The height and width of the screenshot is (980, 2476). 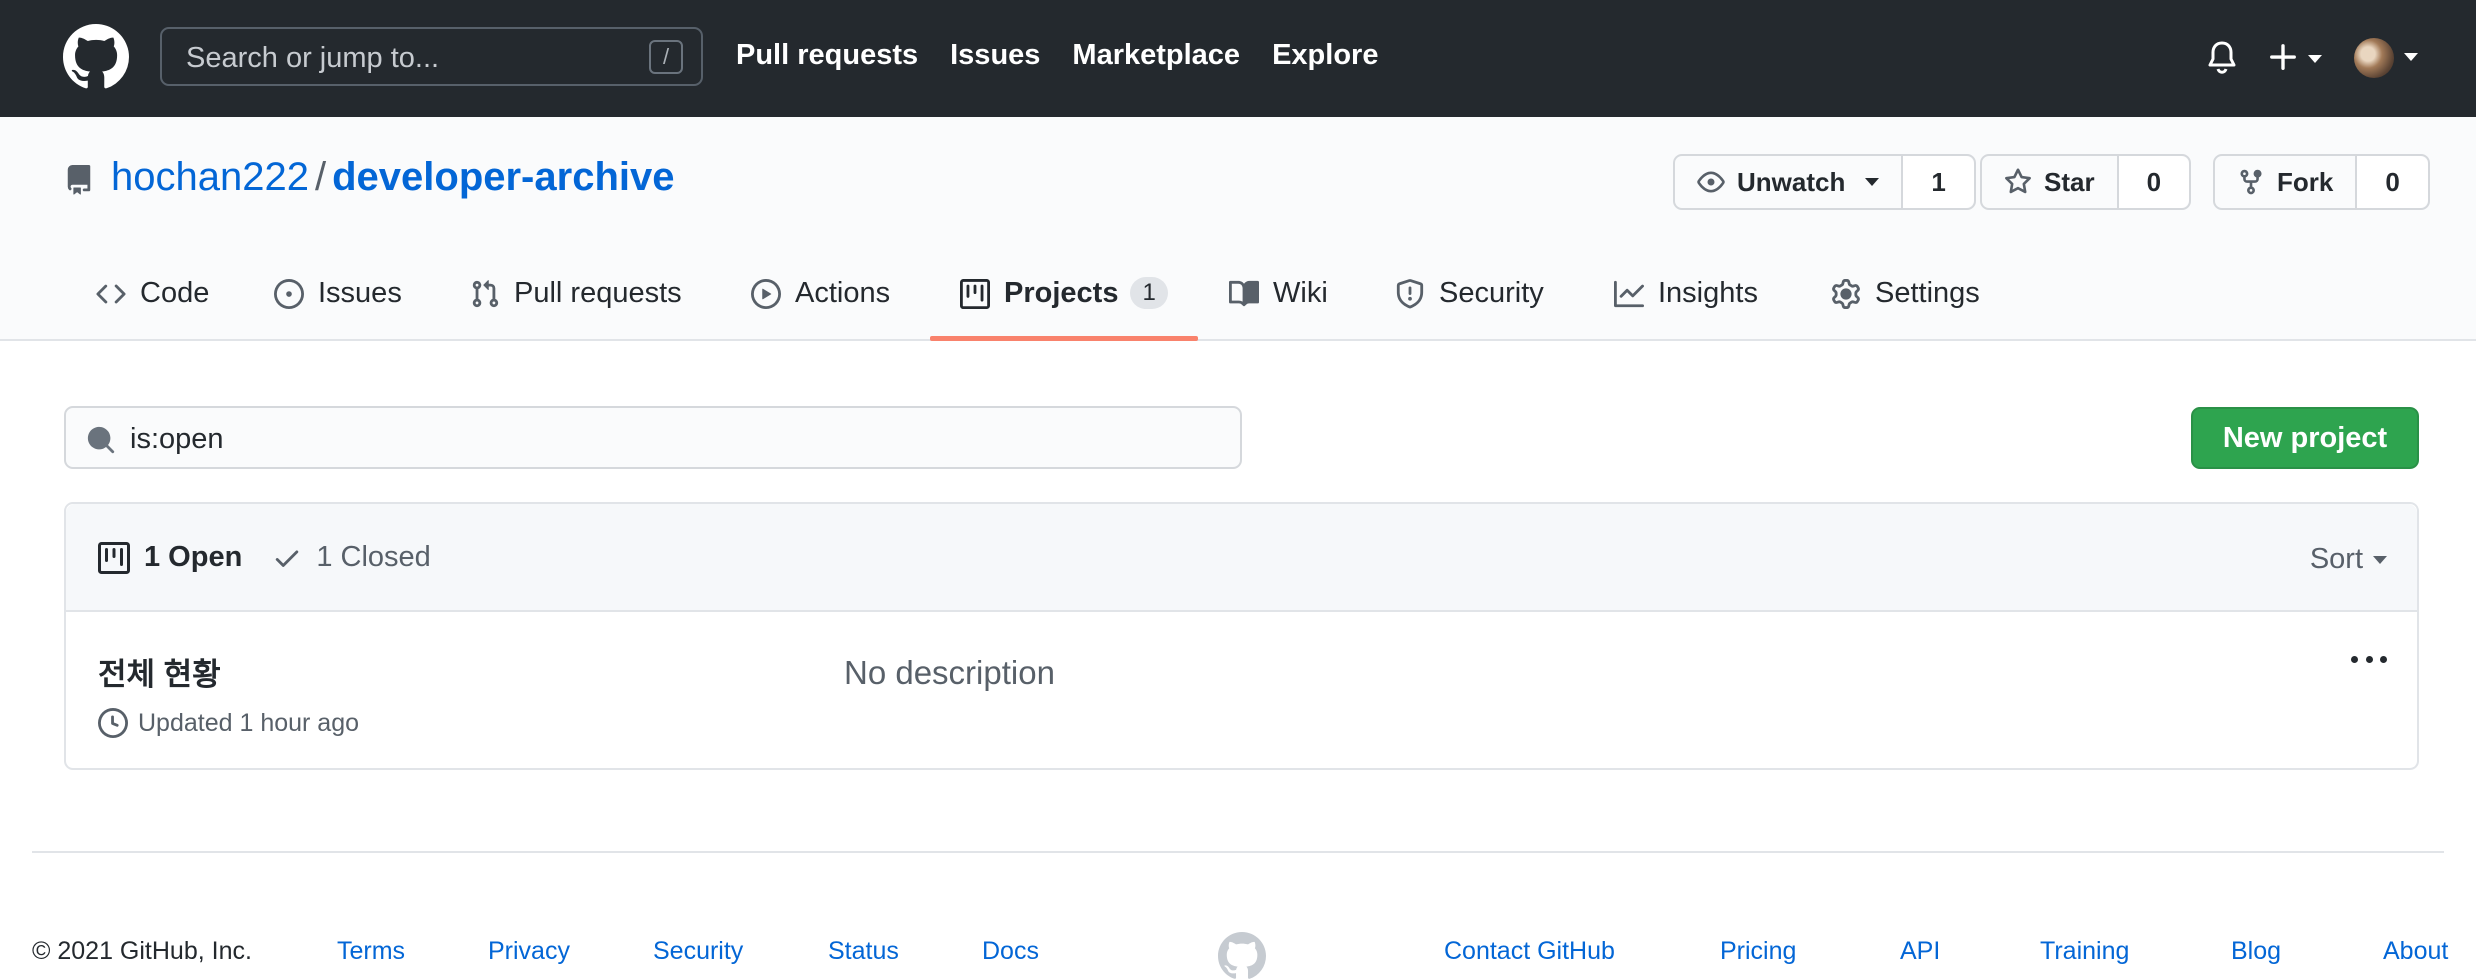 I want to click on git-pull-request-icon, so click(x=485, y=294).